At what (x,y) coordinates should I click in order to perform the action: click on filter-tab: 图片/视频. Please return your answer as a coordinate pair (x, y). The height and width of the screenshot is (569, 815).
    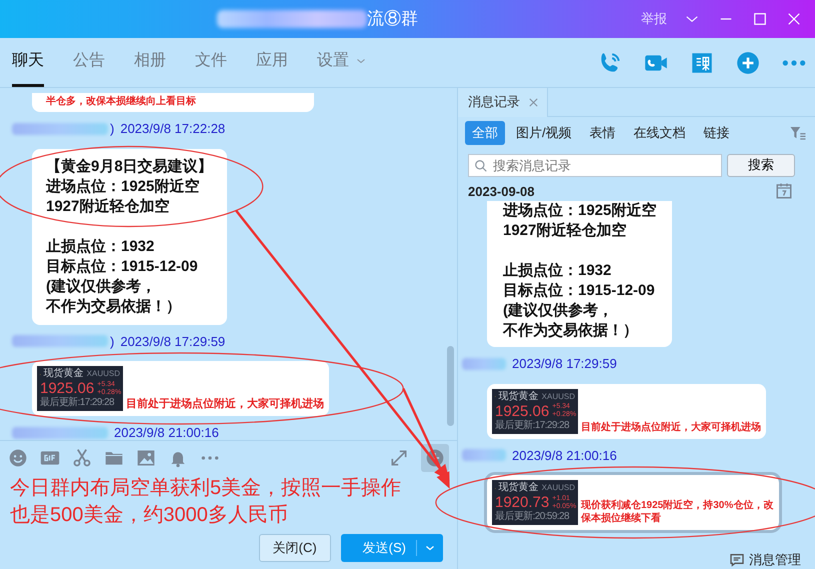
    Looking at the image, I should click on (544, 132).